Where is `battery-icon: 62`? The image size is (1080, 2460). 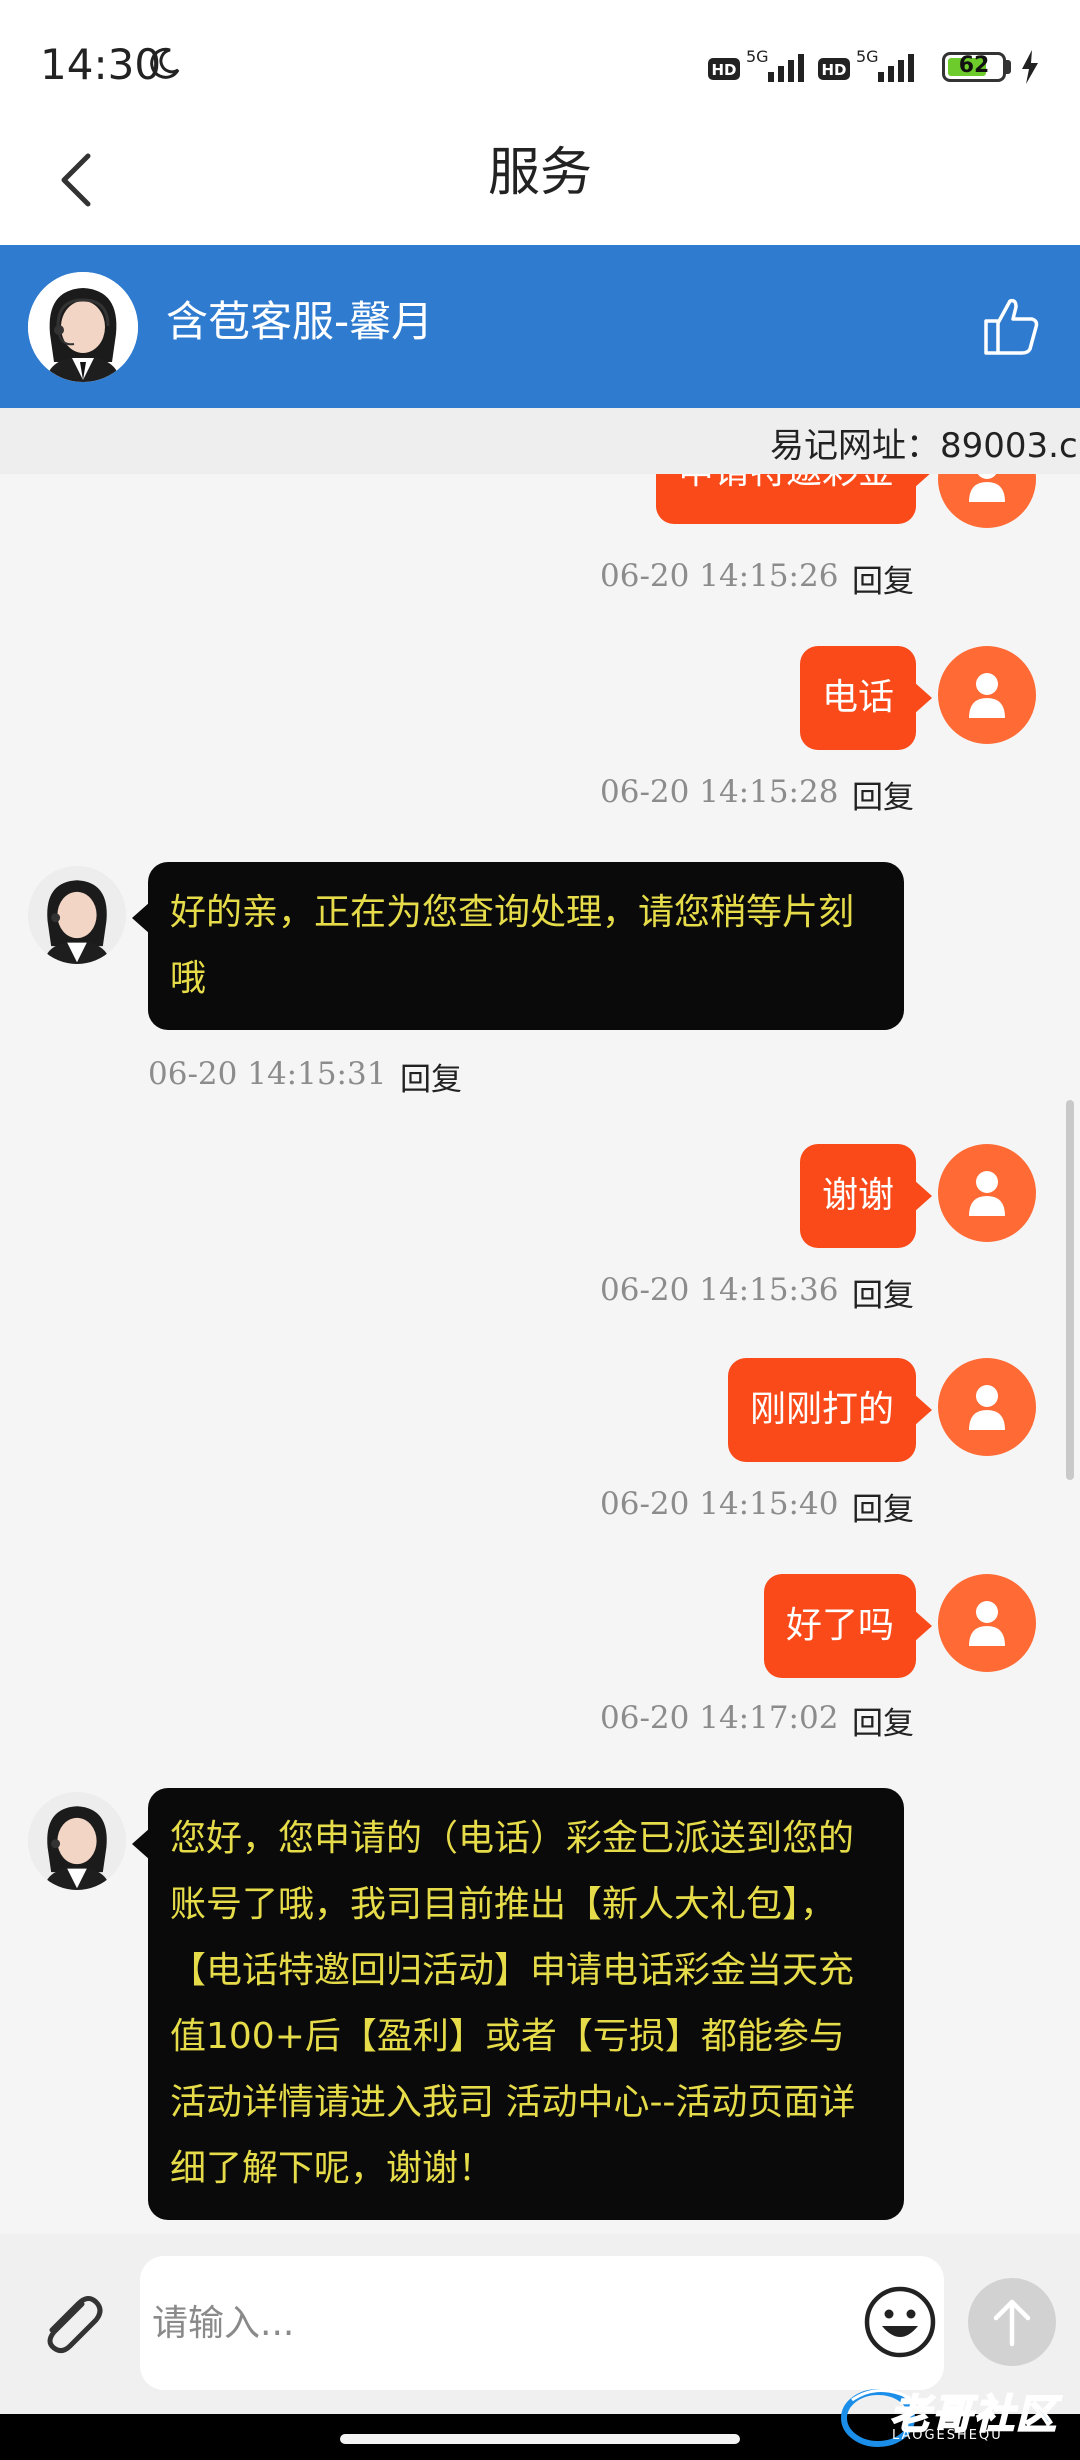
battery-icon: 62 is located at coordinates (974, 67).